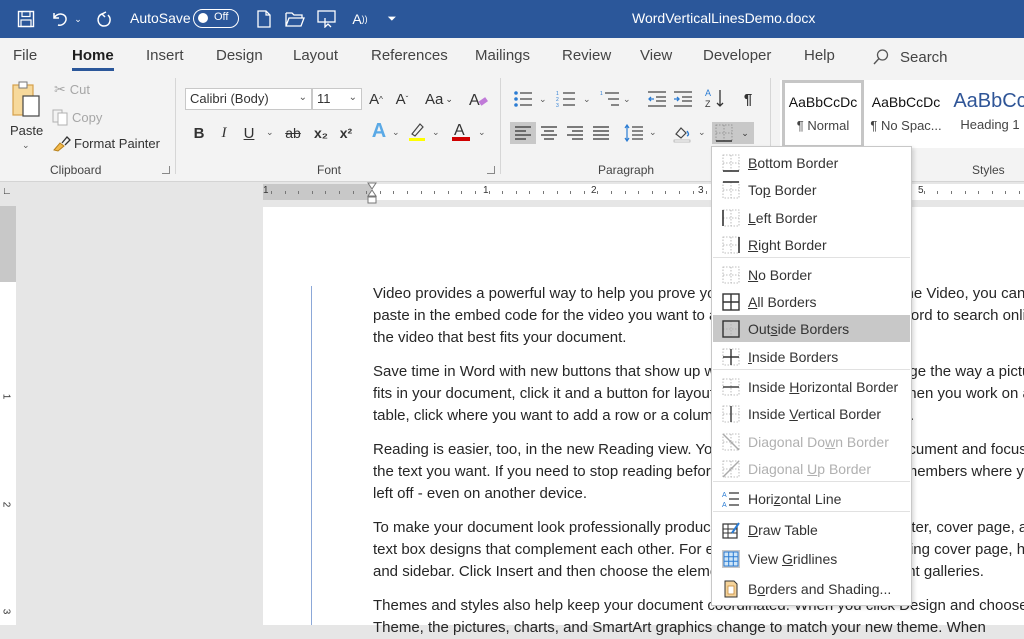 This screenshot has height=639, width=1024. I want to click on clear-formatting-icon: A, so click(478, 99).